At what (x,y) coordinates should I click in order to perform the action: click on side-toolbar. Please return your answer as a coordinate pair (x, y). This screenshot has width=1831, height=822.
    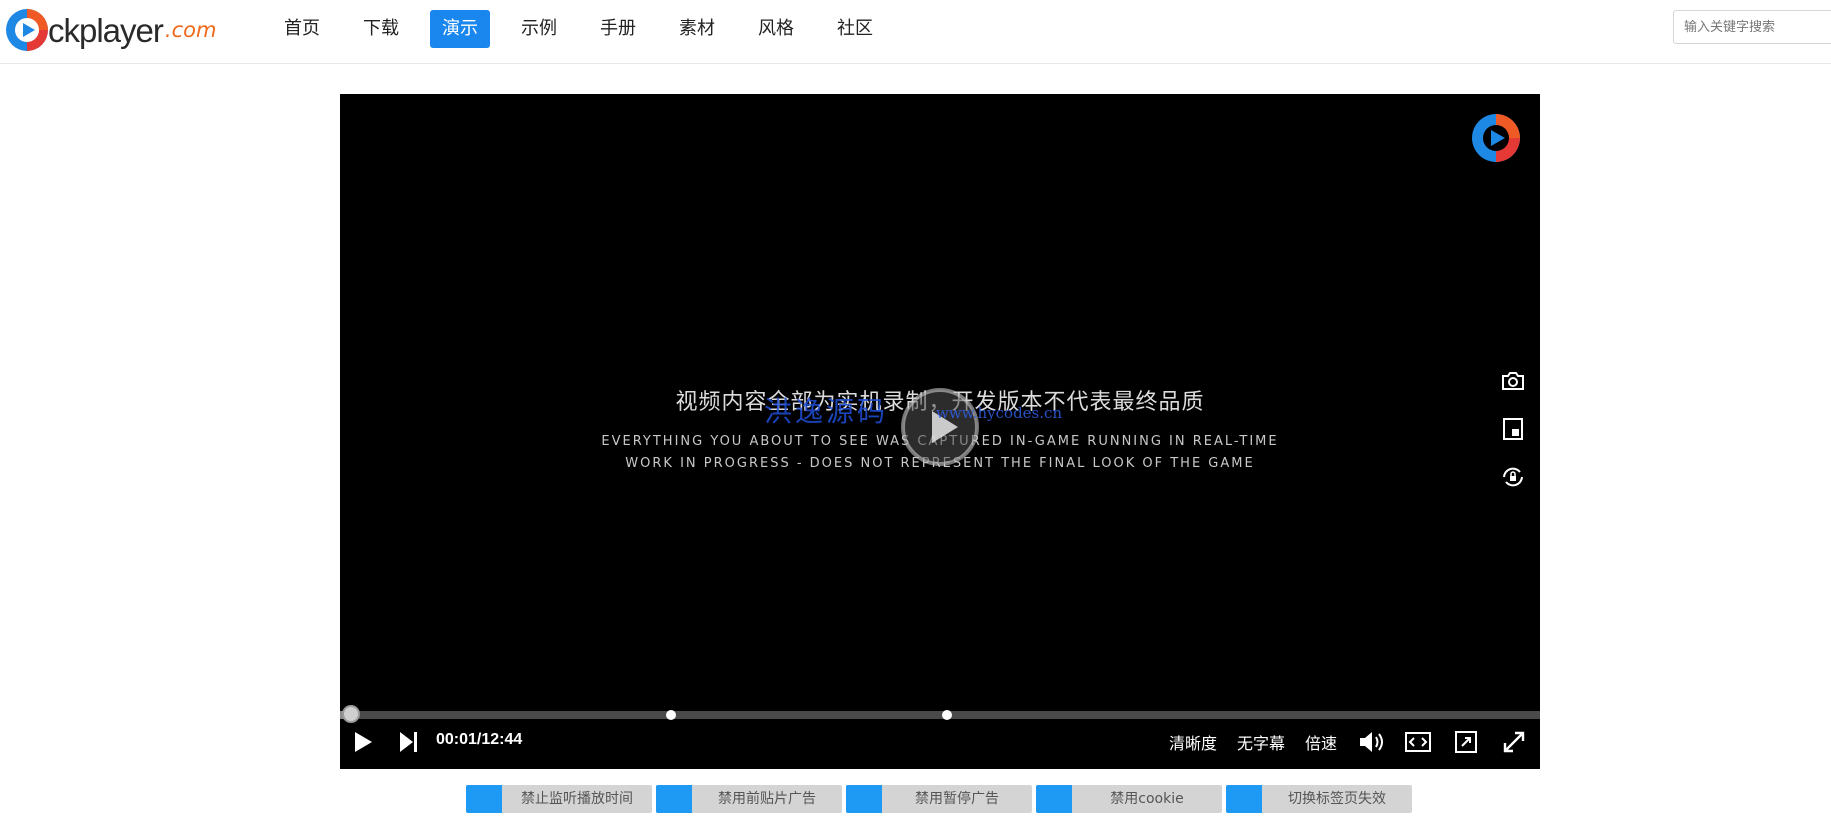
    Looking at the image, I should click on (1513, 429).